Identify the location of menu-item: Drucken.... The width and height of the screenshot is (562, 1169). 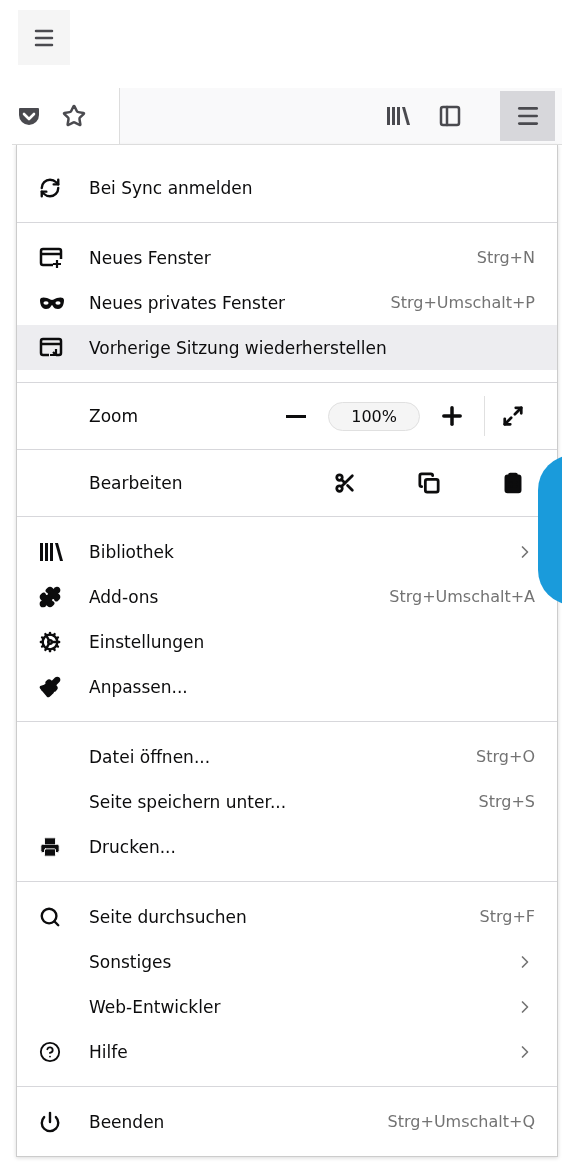
(287, 846).